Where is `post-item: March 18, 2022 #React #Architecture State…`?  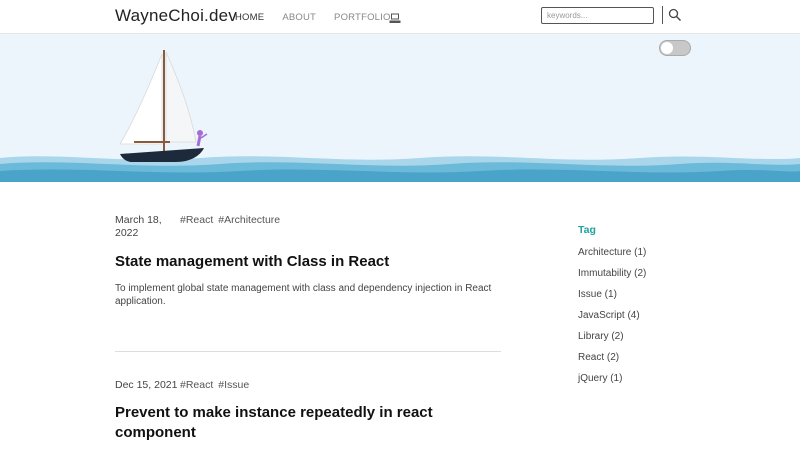 post-item: March 18, 2022 #React #Architecture State… is located at coordinates (308, 261).